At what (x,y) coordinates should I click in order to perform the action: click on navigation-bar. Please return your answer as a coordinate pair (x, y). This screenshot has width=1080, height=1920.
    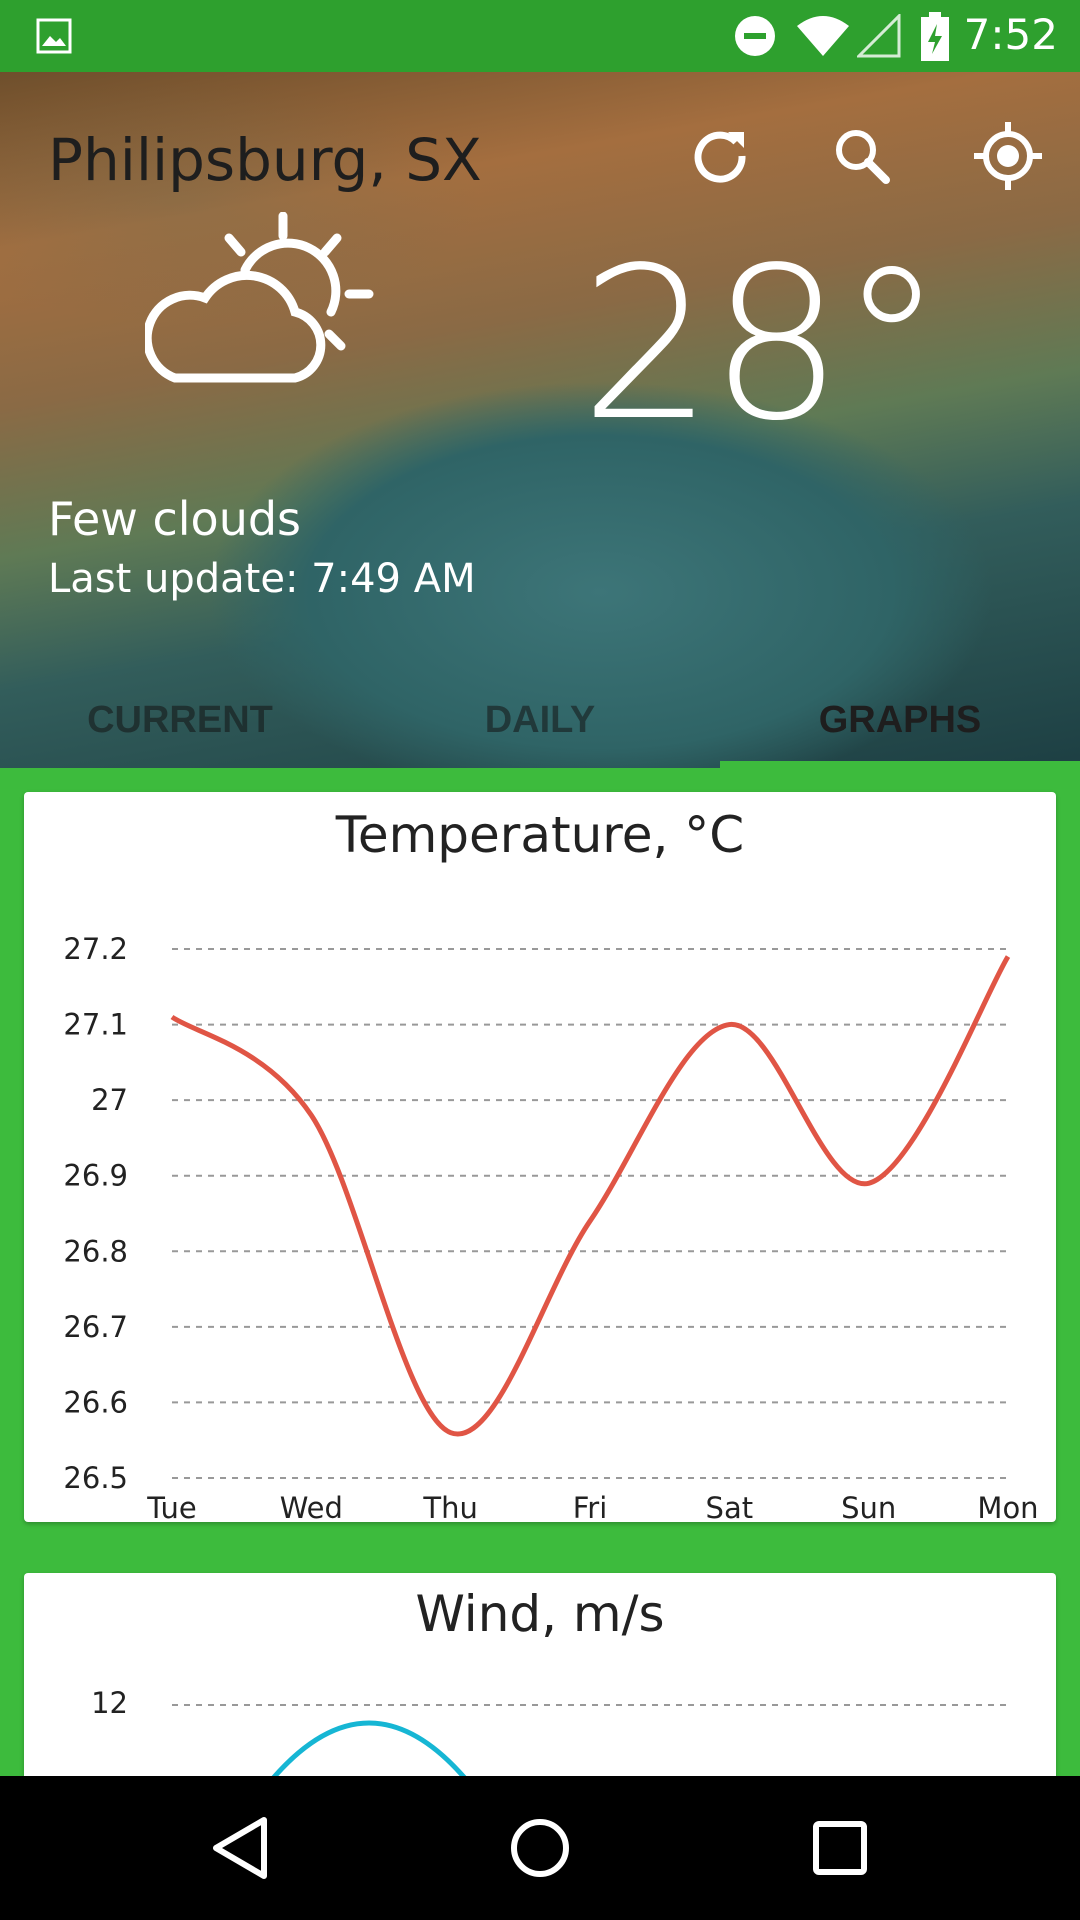
    Looking at the image, I should click on (540, 1848).